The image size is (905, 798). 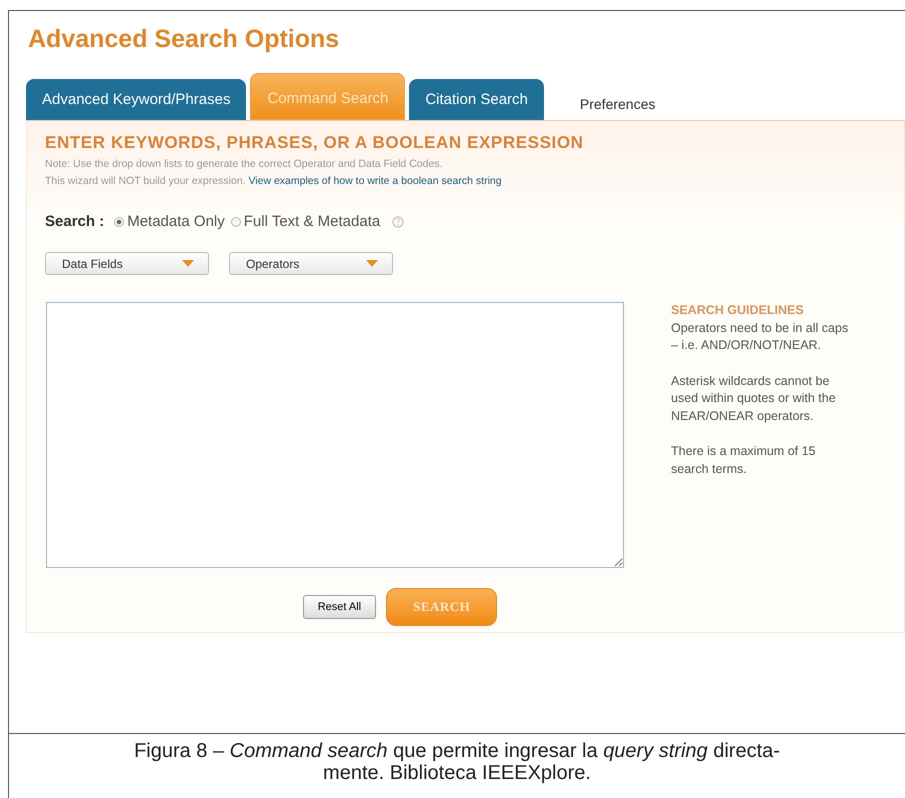 I want to click on guidelines-heading: SEARCH GUIDELINES, so click(x=738, y=310).